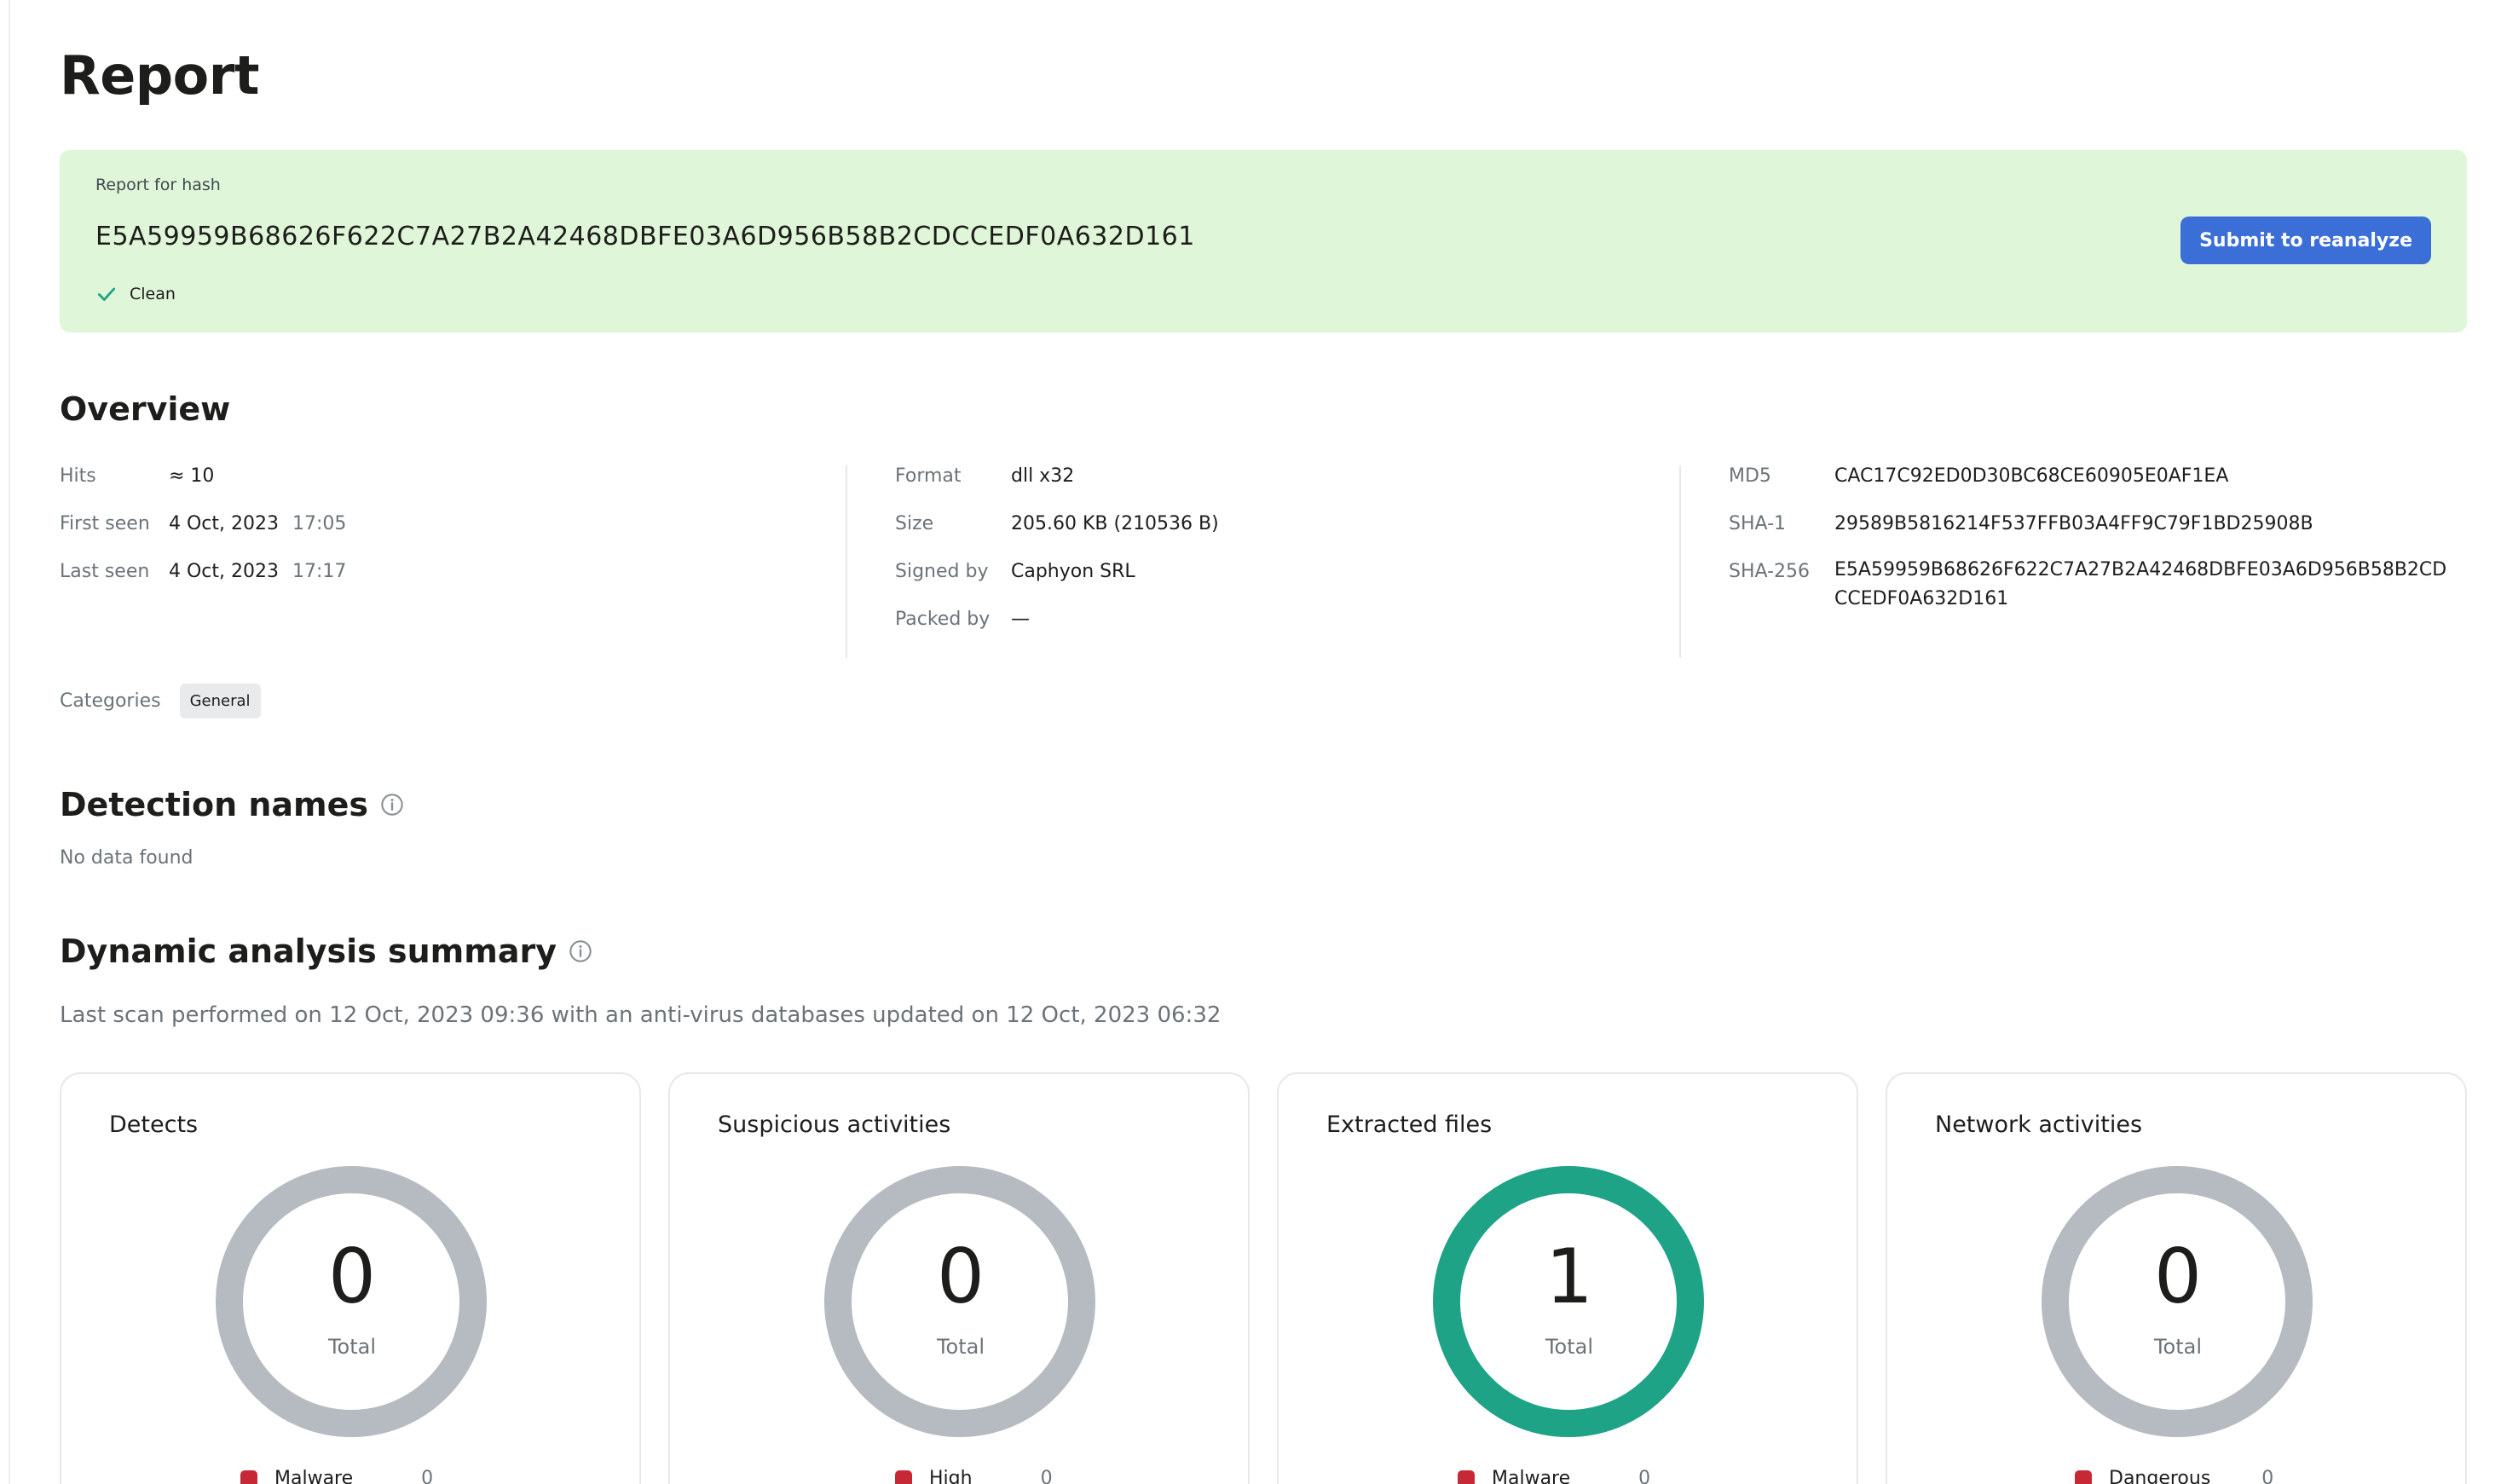 The width and height of the screenshot is (2501, 1484). I want to click on overview-row-md5: MD5 CAC17C92ED0D30BC68CE60905E0AF1EA, so click(1978, 476).